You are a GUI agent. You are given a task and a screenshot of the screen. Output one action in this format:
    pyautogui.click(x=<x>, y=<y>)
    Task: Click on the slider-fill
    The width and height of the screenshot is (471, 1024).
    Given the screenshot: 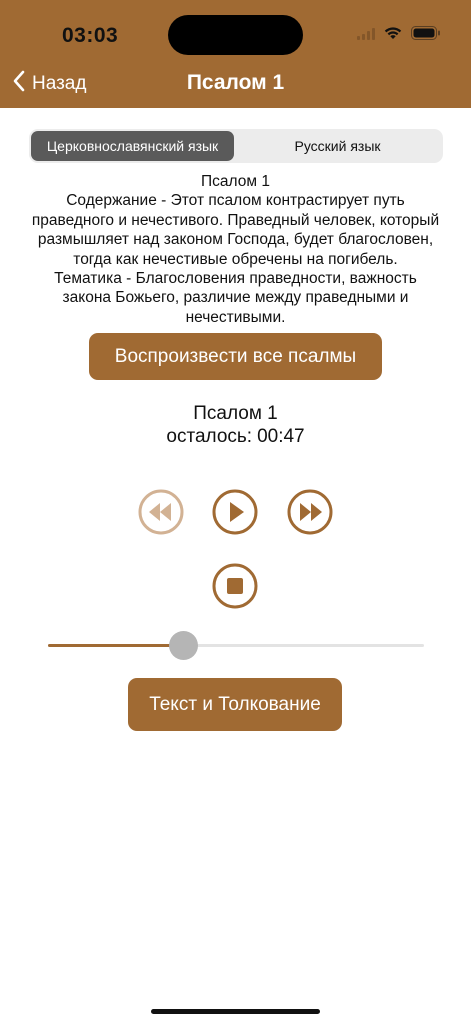 What is the action you would take?
    pyautogui.click(x=116, y=645)
    